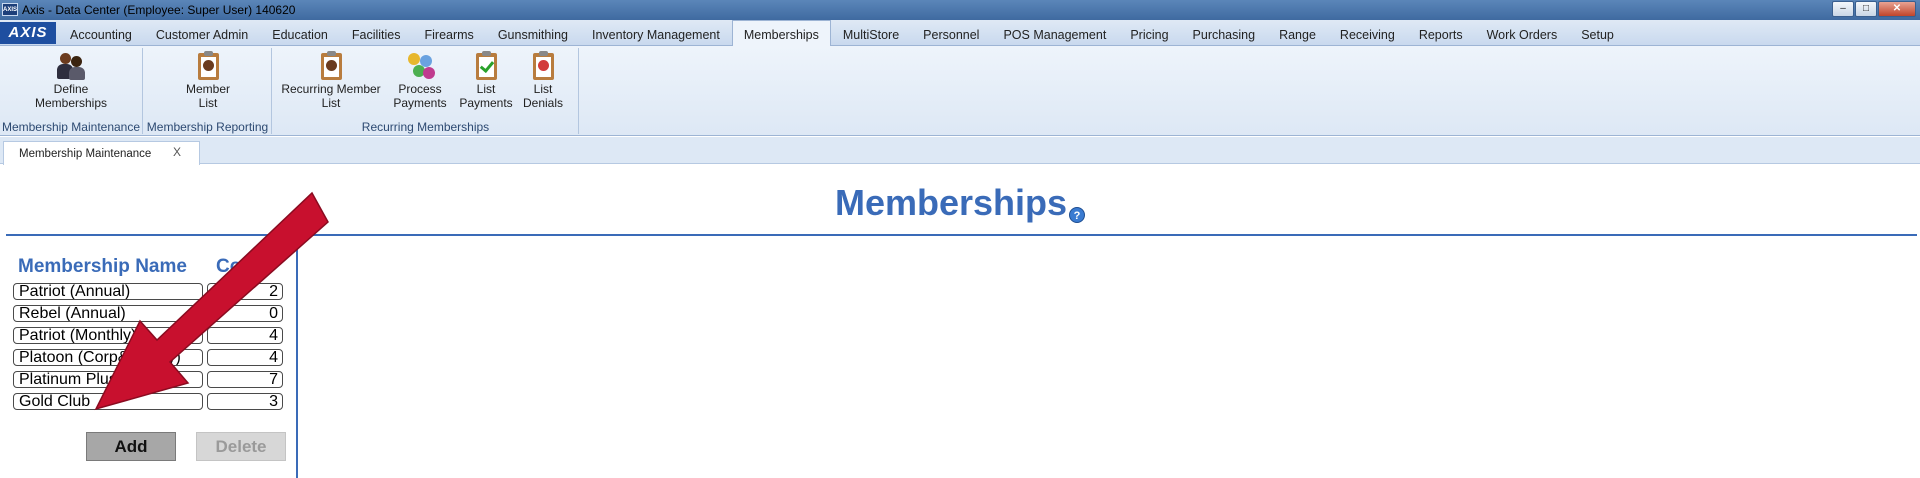 Image resolution: width=1920 pixels, height=478 pixels. I want to click on document-tab-strip: Membership Maintenance X, so click(960, 151).